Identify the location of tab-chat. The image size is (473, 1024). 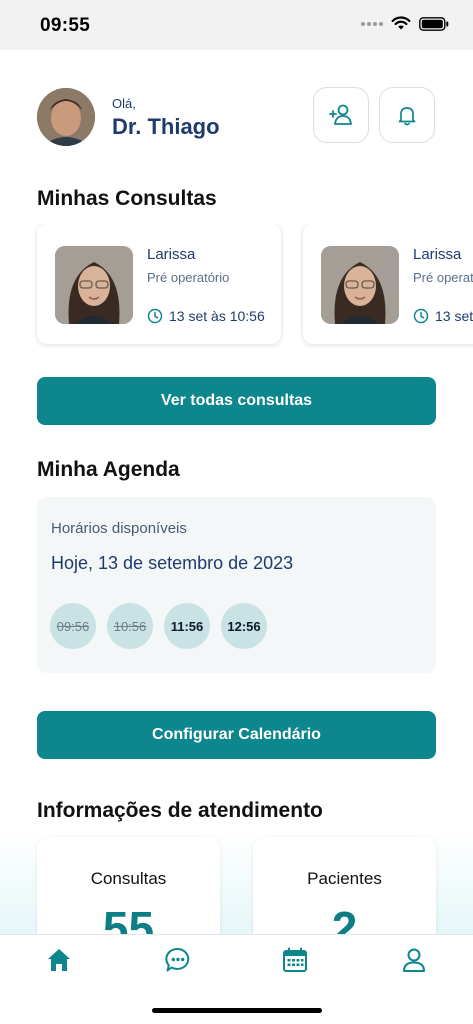
(178, 960).